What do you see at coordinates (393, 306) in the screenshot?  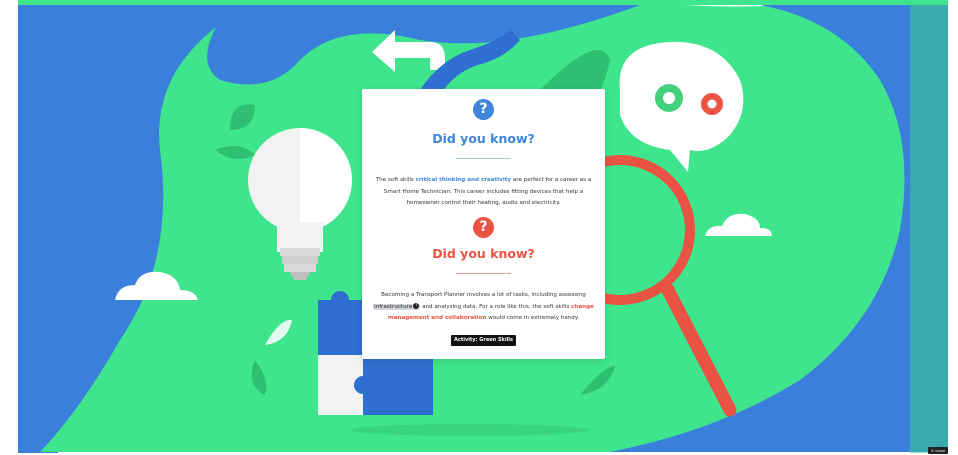 I see `glossary-term-label: infrastructure` at bounding box center [393, 306].